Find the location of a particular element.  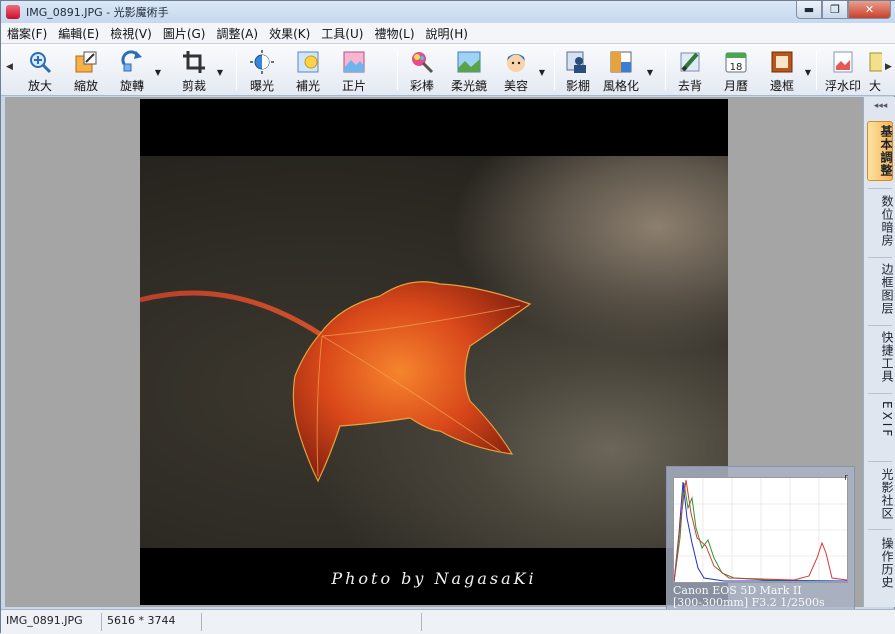

tool-studio: 影棚 is located at coordinates (578, 71).